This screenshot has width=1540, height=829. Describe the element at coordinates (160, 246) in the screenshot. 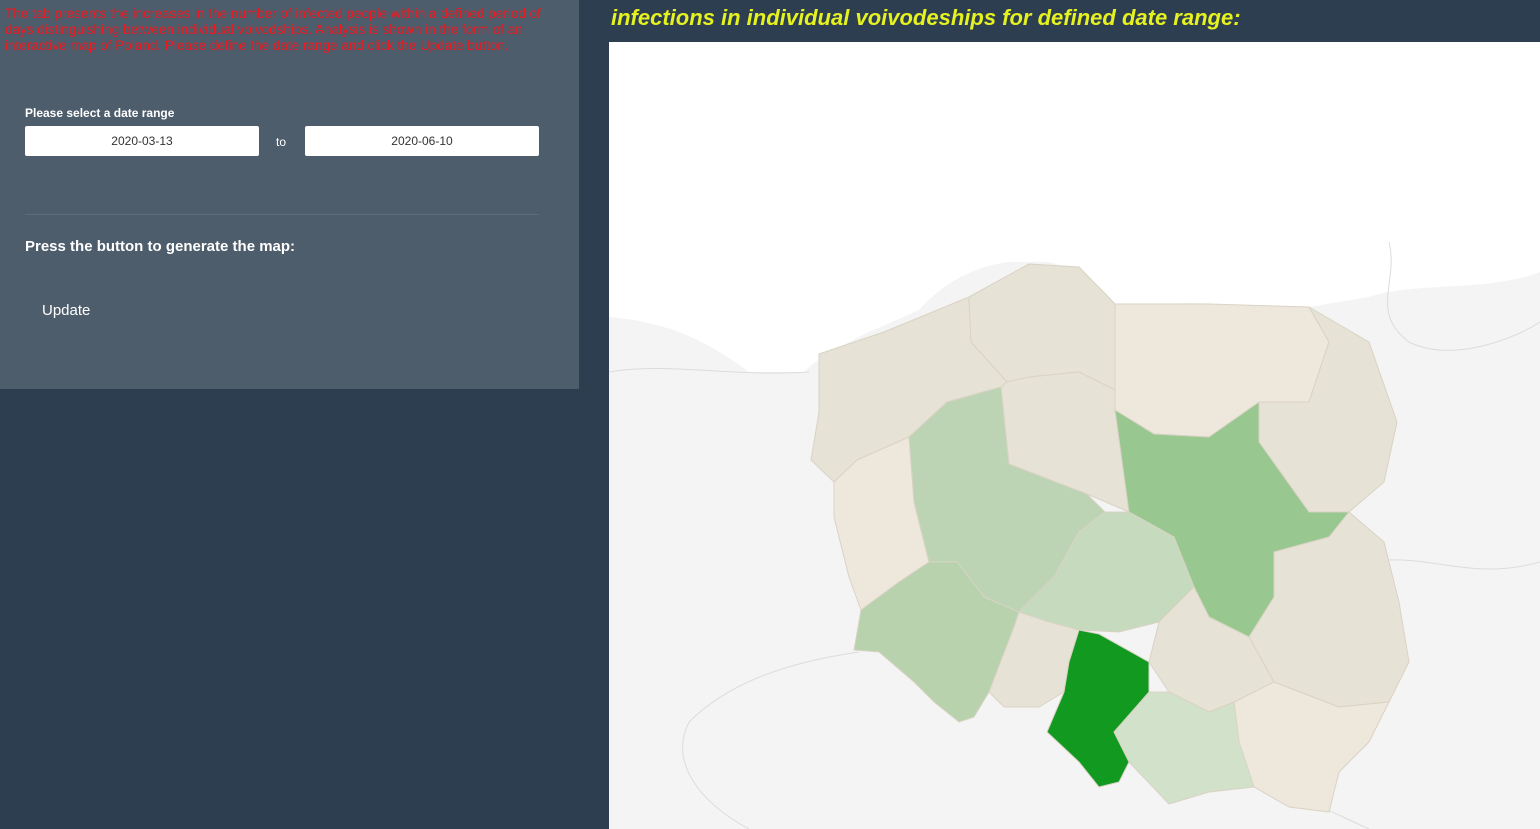

I see `generate-map-label: Press the button to generate the map:` at that location.